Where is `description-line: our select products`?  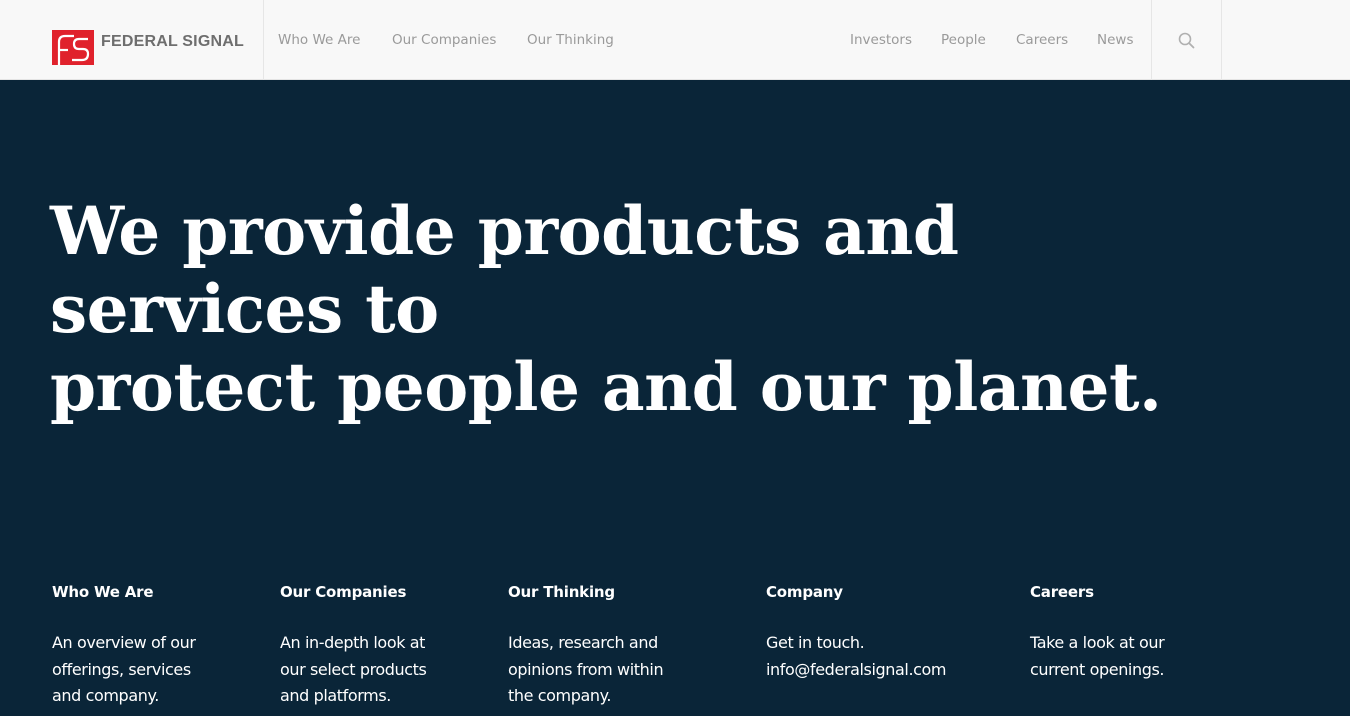 description-line: our select products is located at coordinates (353, 669).